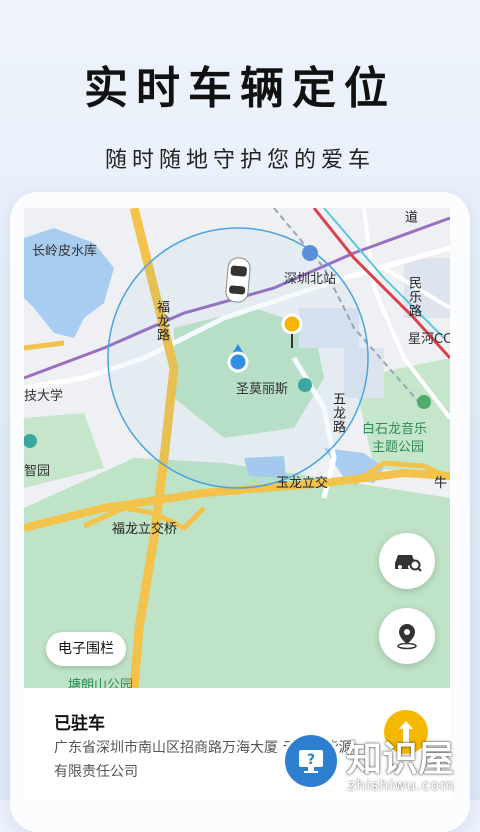 The image size is (480, 832). Describe the element at coordinates (239, 160) in the screenshot. I see `hero-subtitle: 随时随地守护您的爱车` at that location.